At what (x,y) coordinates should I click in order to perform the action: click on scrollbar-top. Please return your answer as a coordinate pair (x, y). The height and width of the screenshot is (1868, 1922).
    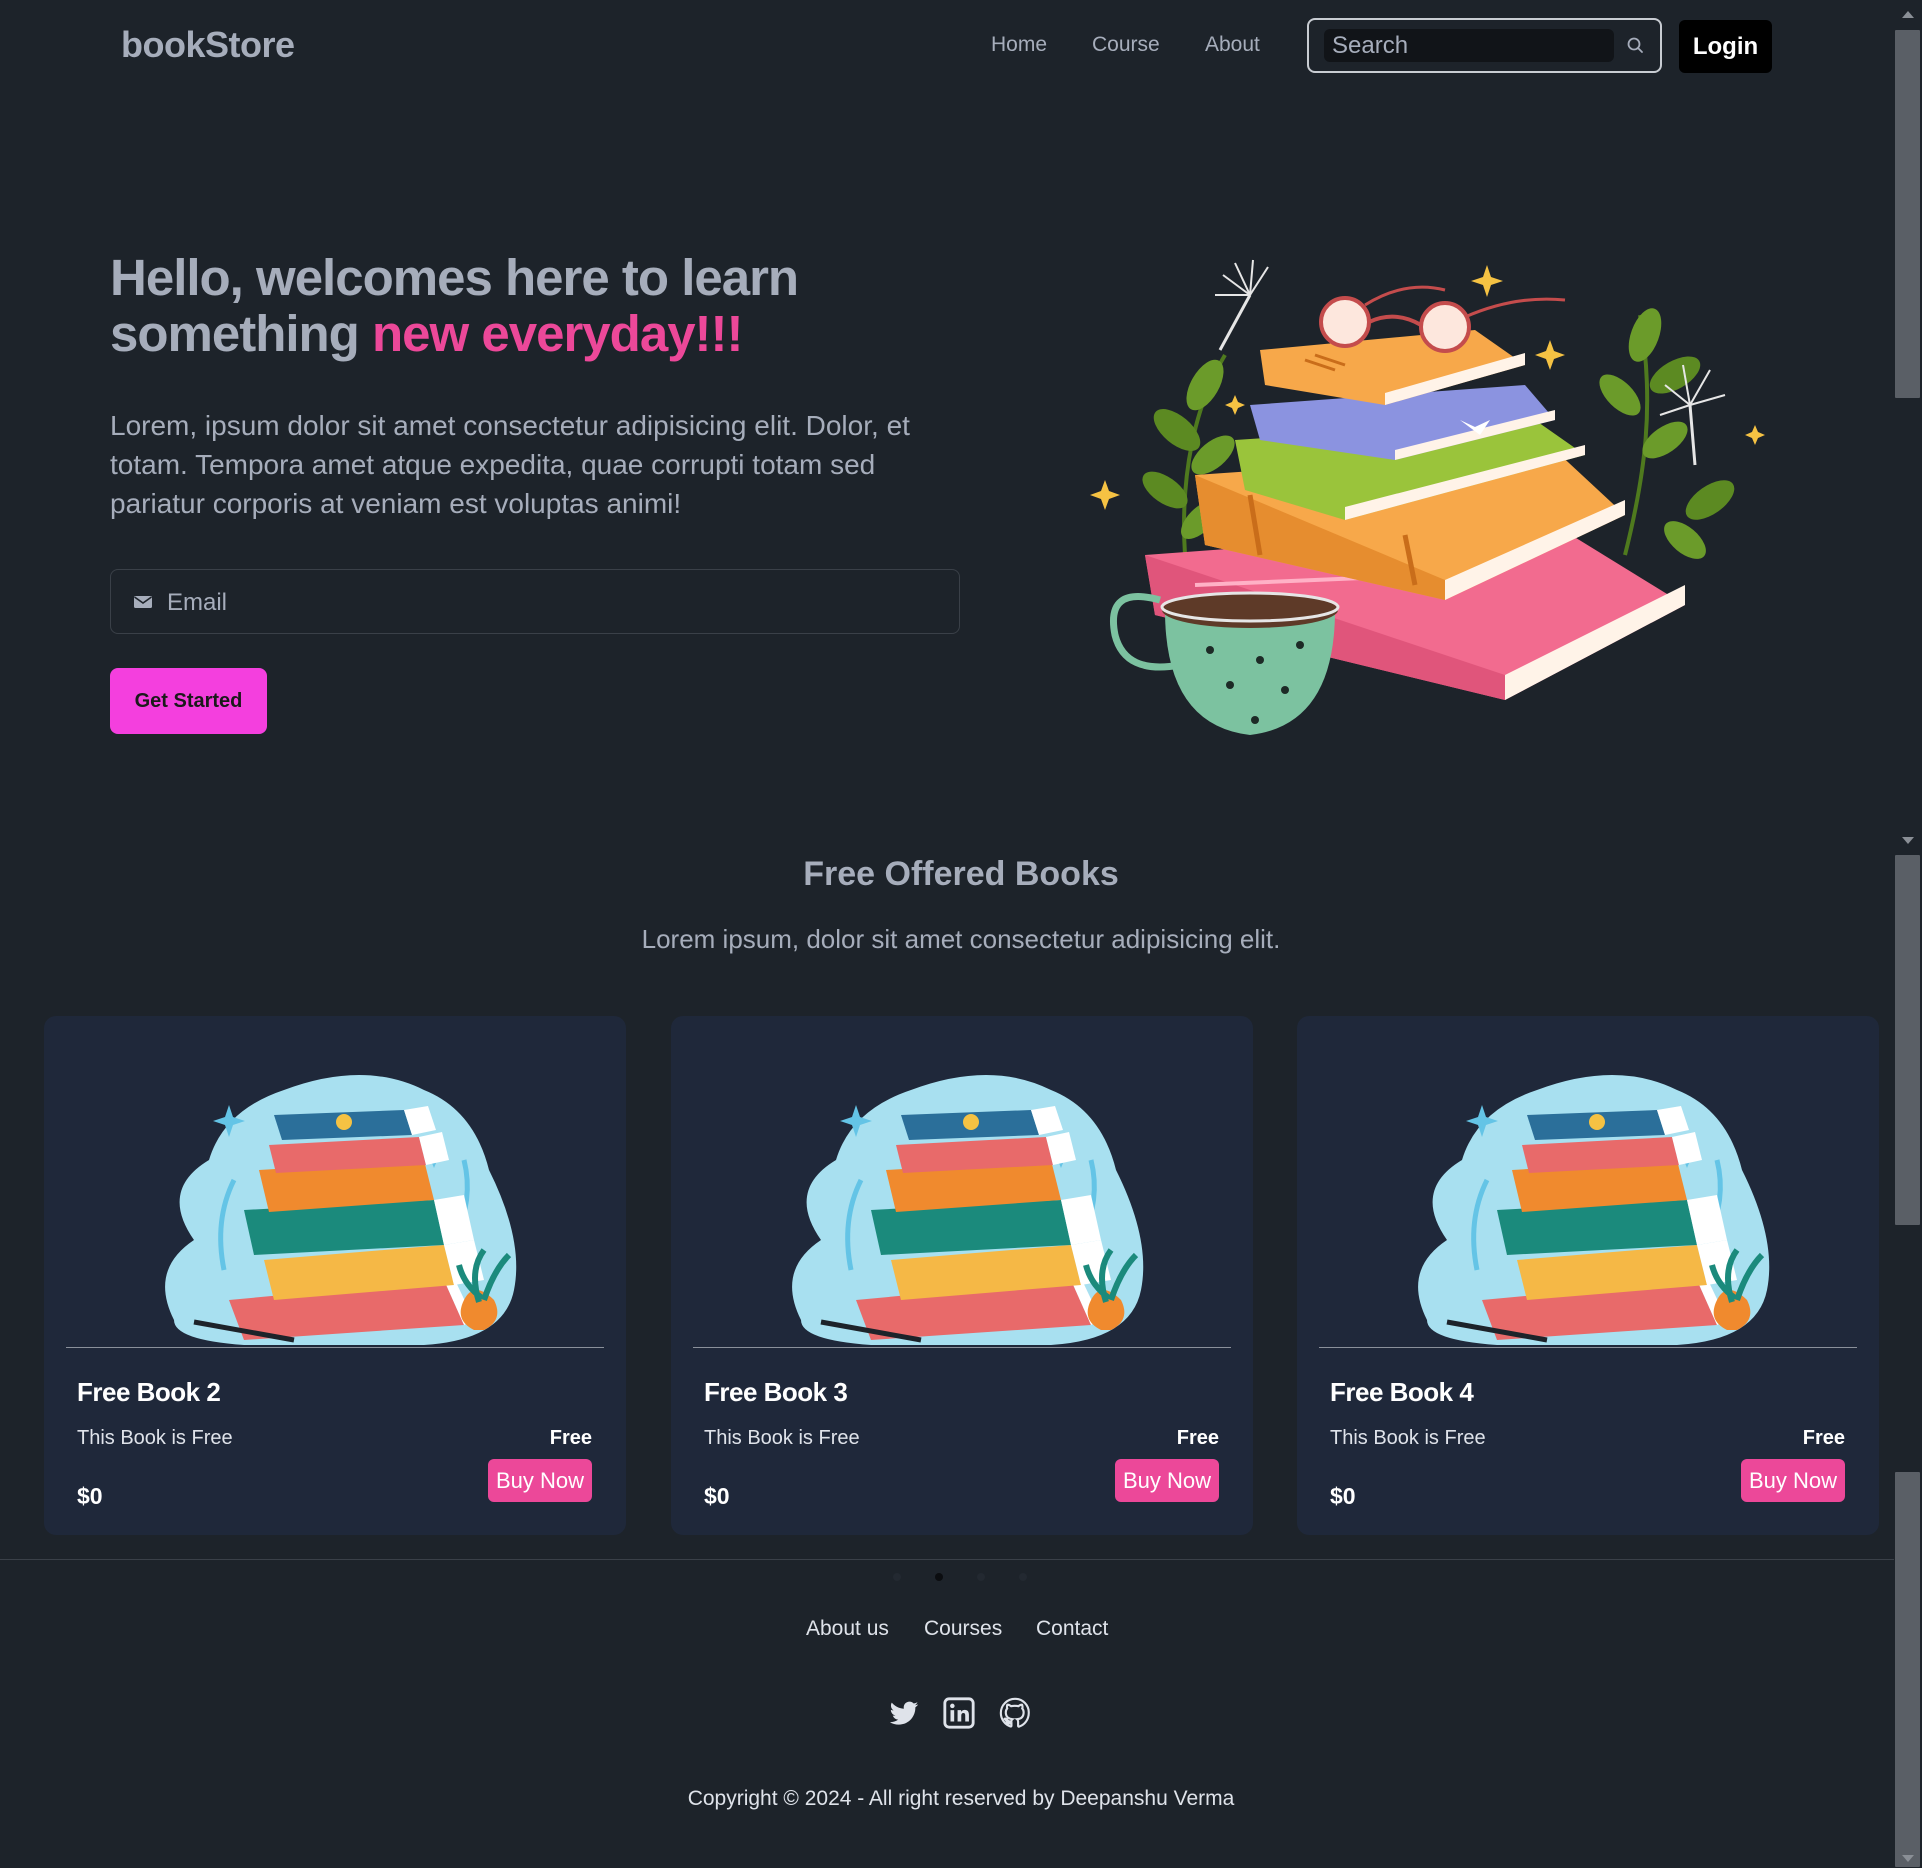
    Looking at the image, I should click on (1908, 422).